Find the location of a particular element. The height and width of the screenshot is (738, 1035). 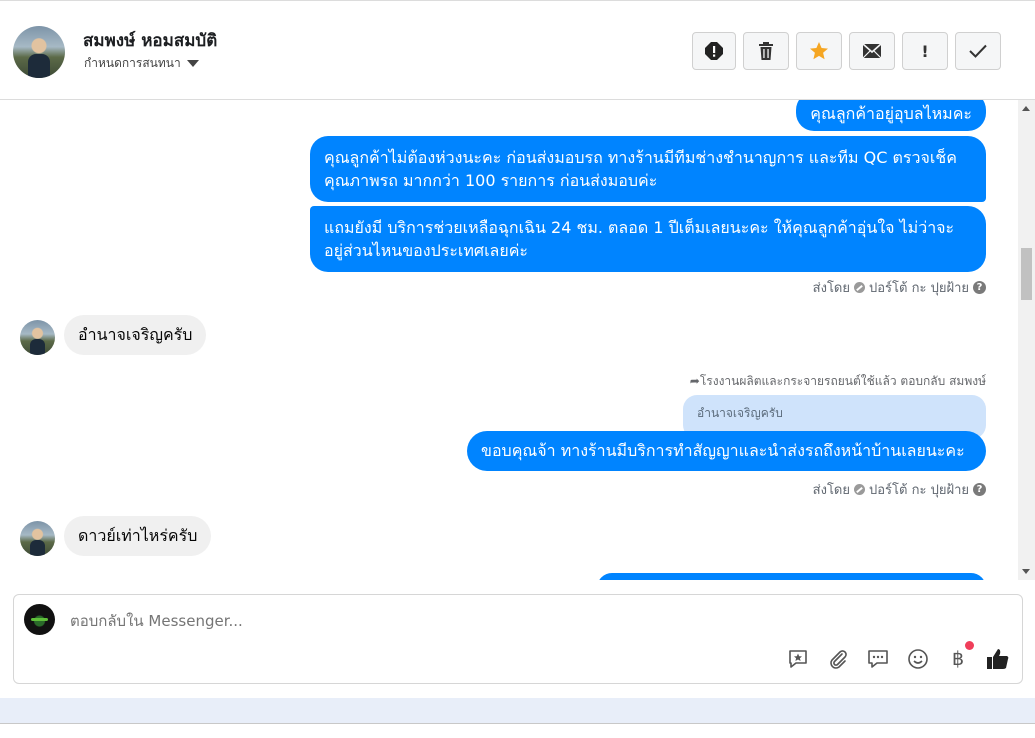

composer-tools: ฿ is located at coordinates (898, 656).